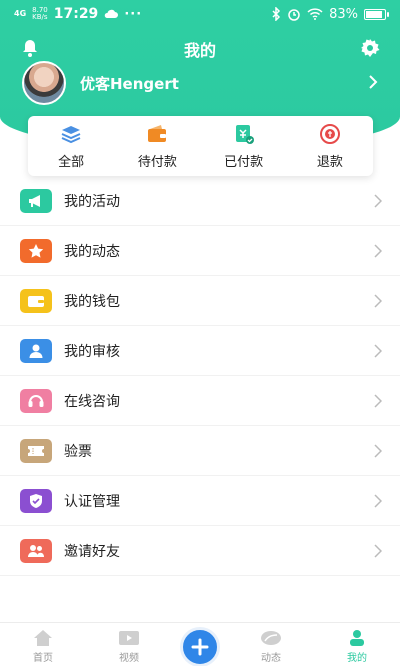  I want to click on nav-add-button, so click(200, 646).